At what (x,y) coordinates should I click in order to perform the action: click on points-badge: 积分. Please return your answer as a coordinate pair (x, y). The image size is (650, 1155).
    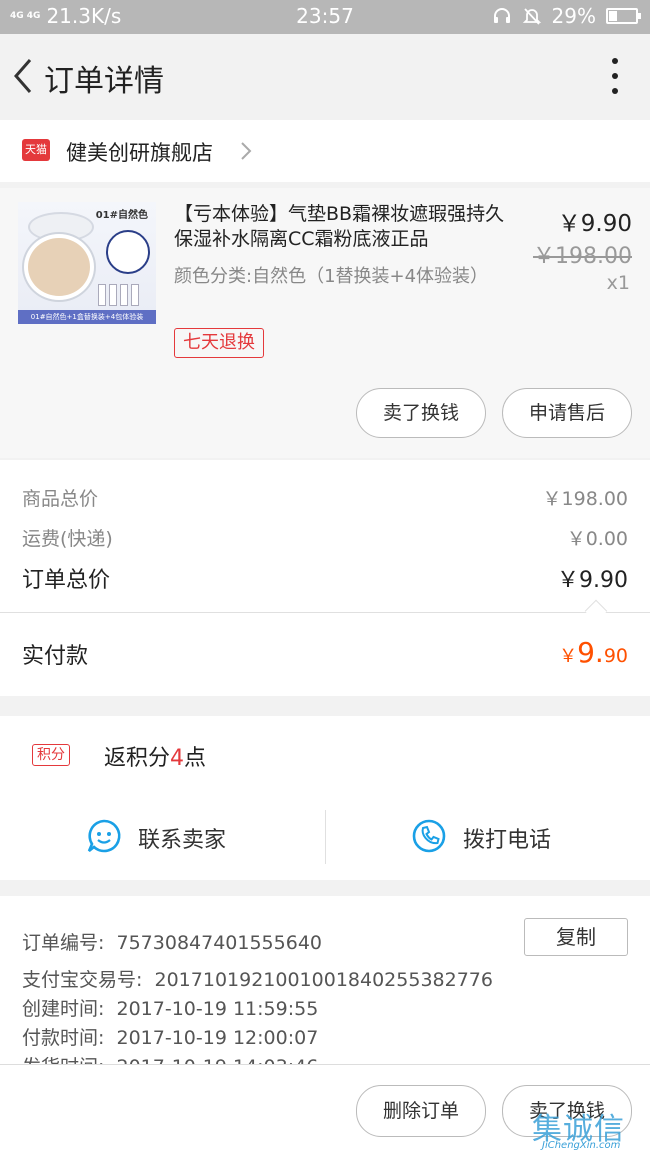
    Looking at the image, I should click on (51, 755).